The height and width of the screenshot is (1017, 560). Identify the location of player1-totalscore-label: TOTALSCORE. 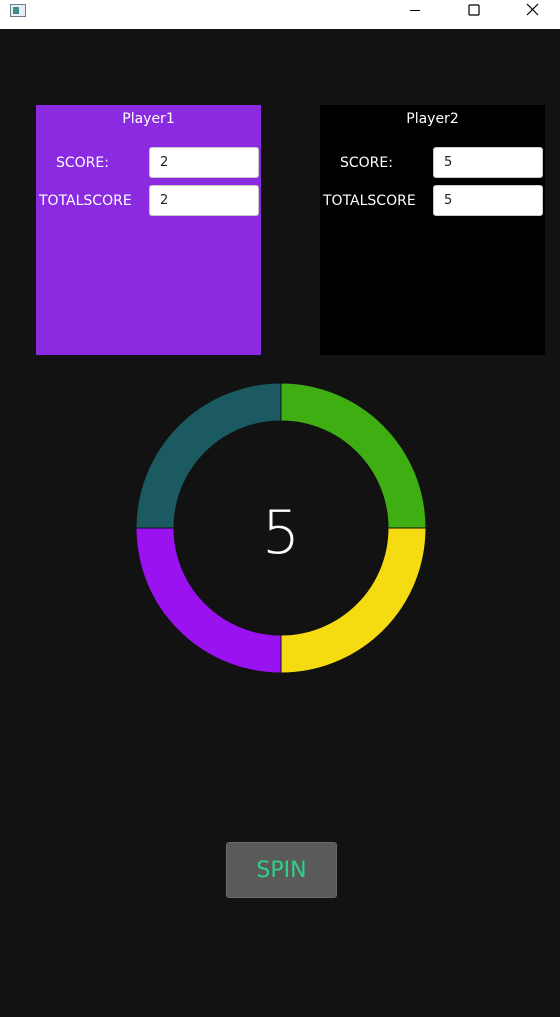
(85, 201).